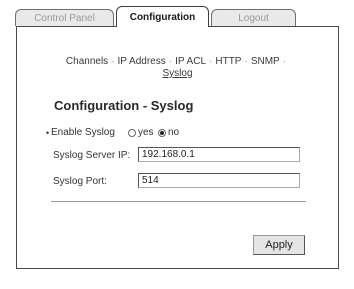  I want to click on port-label: Syslog Port:, so click(80, 181).